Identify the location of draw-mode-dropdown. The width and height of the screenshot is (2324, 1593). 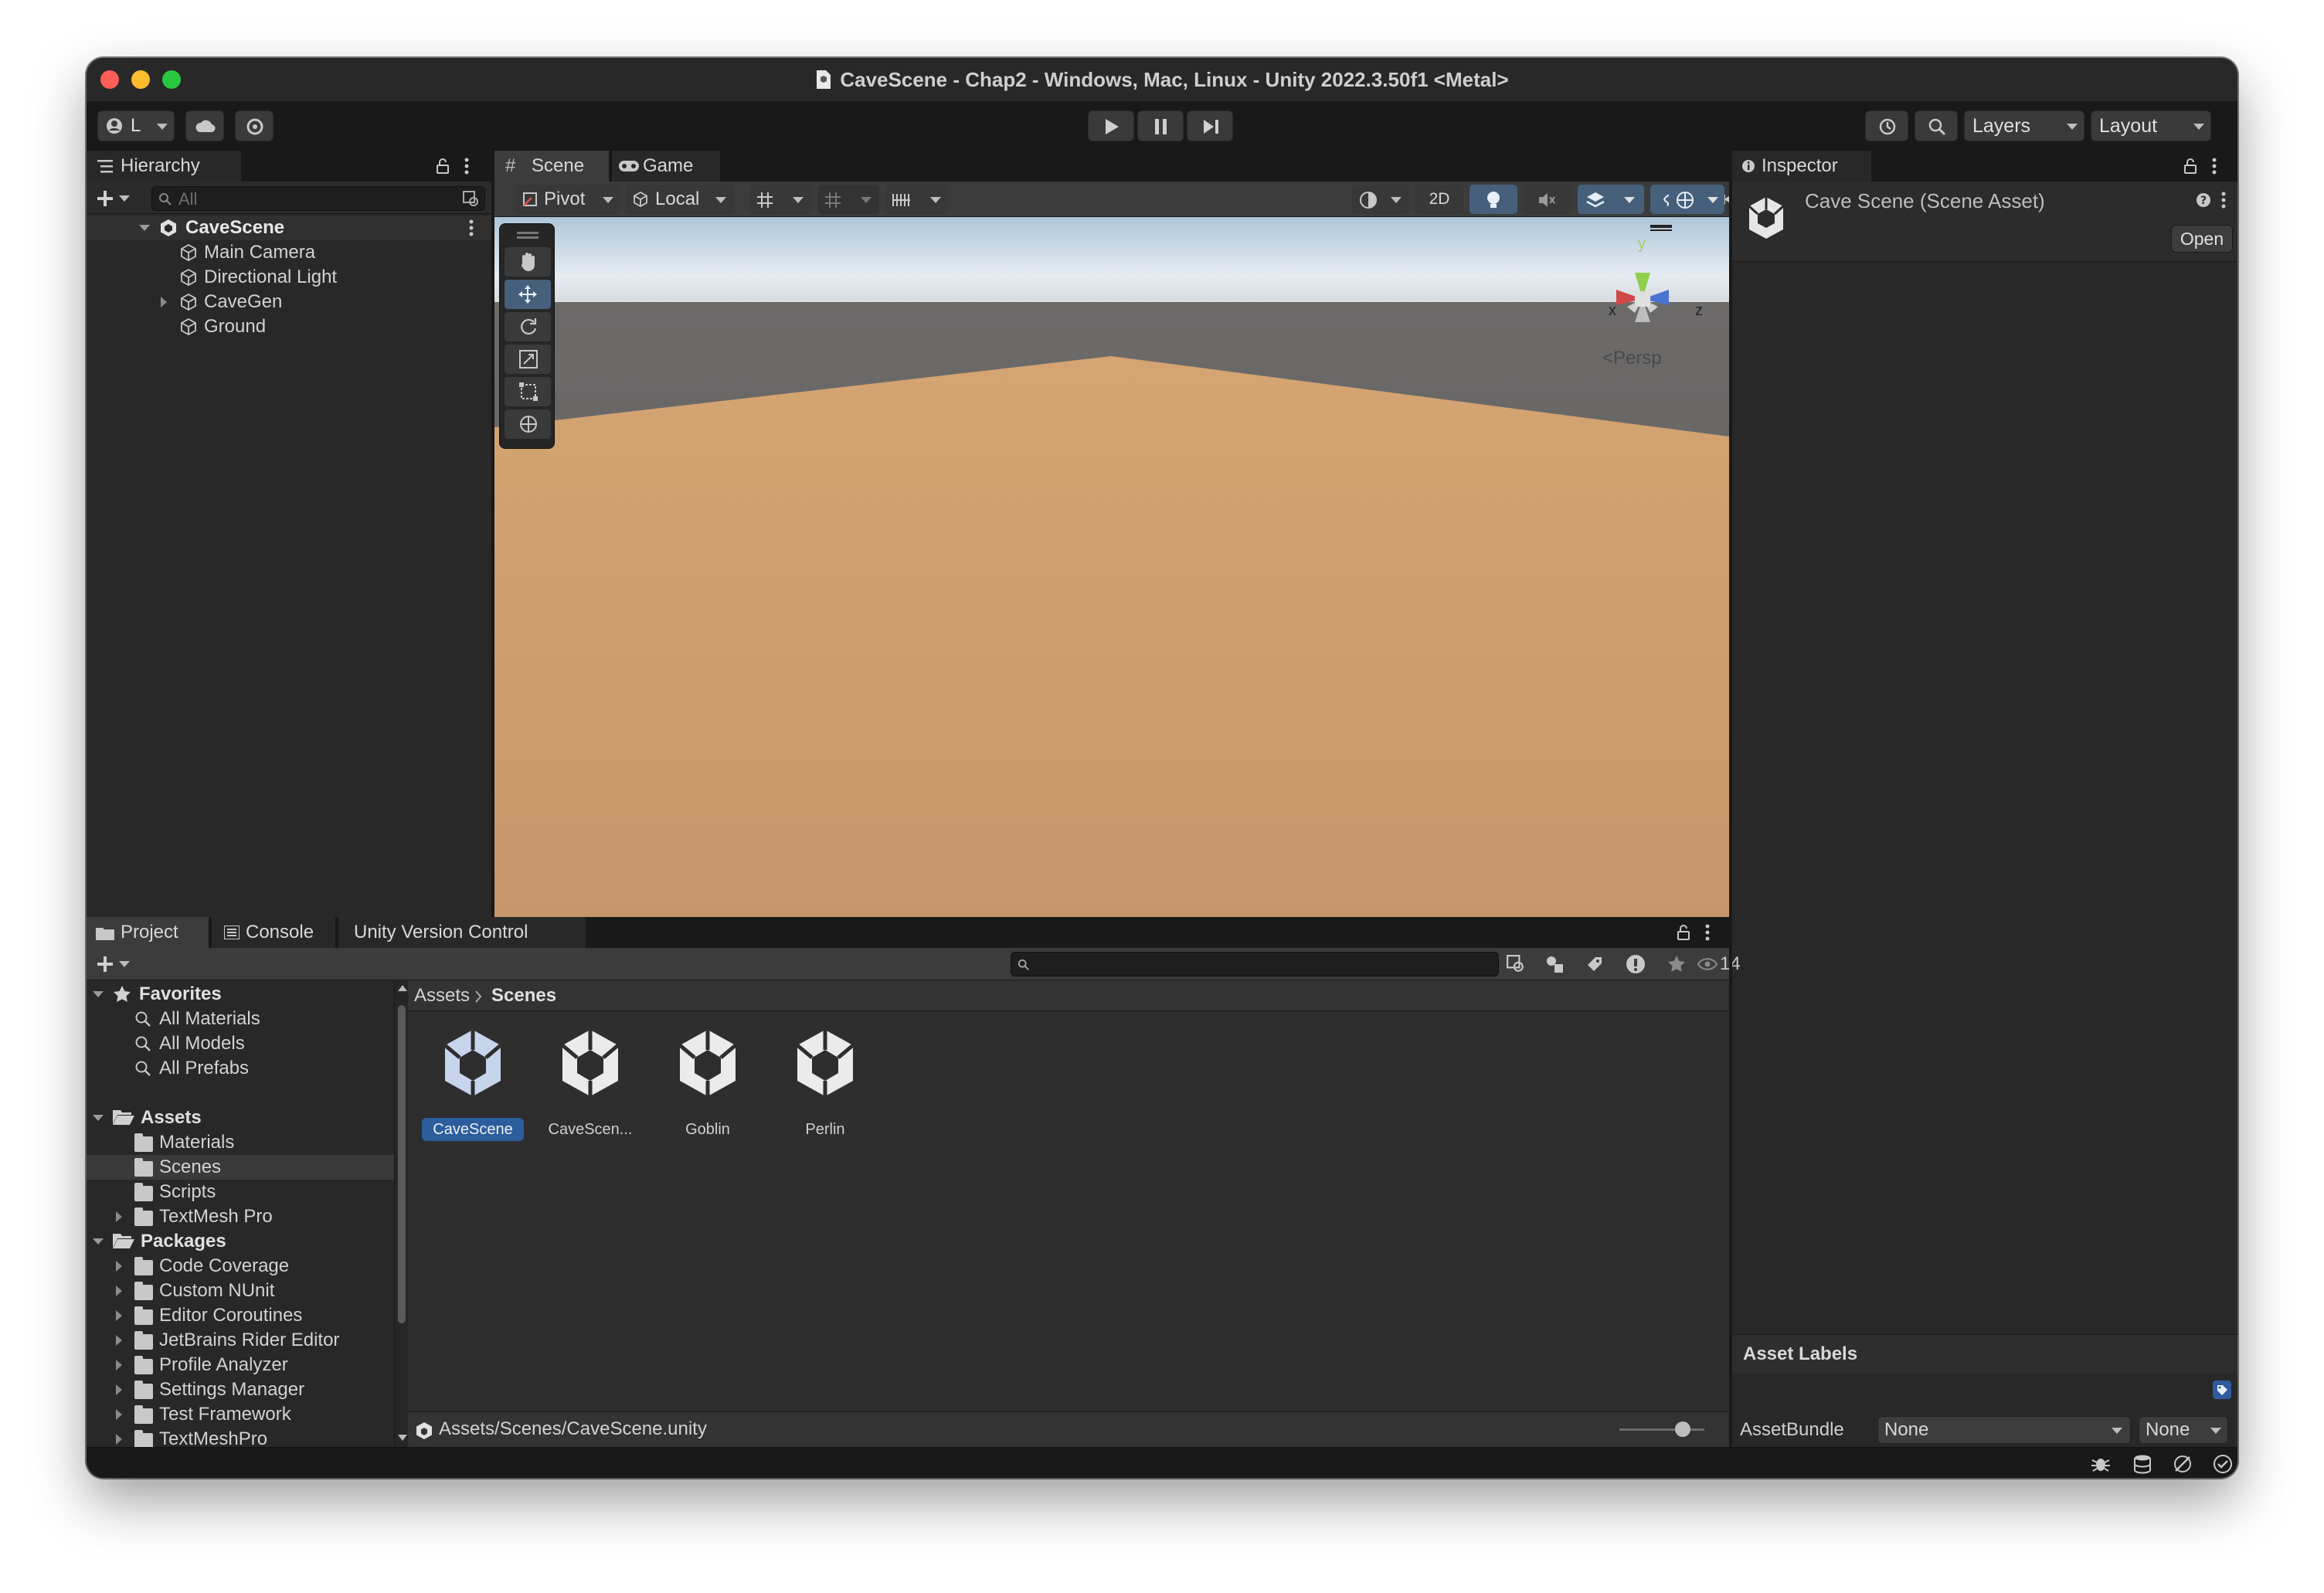
(1380, 199).